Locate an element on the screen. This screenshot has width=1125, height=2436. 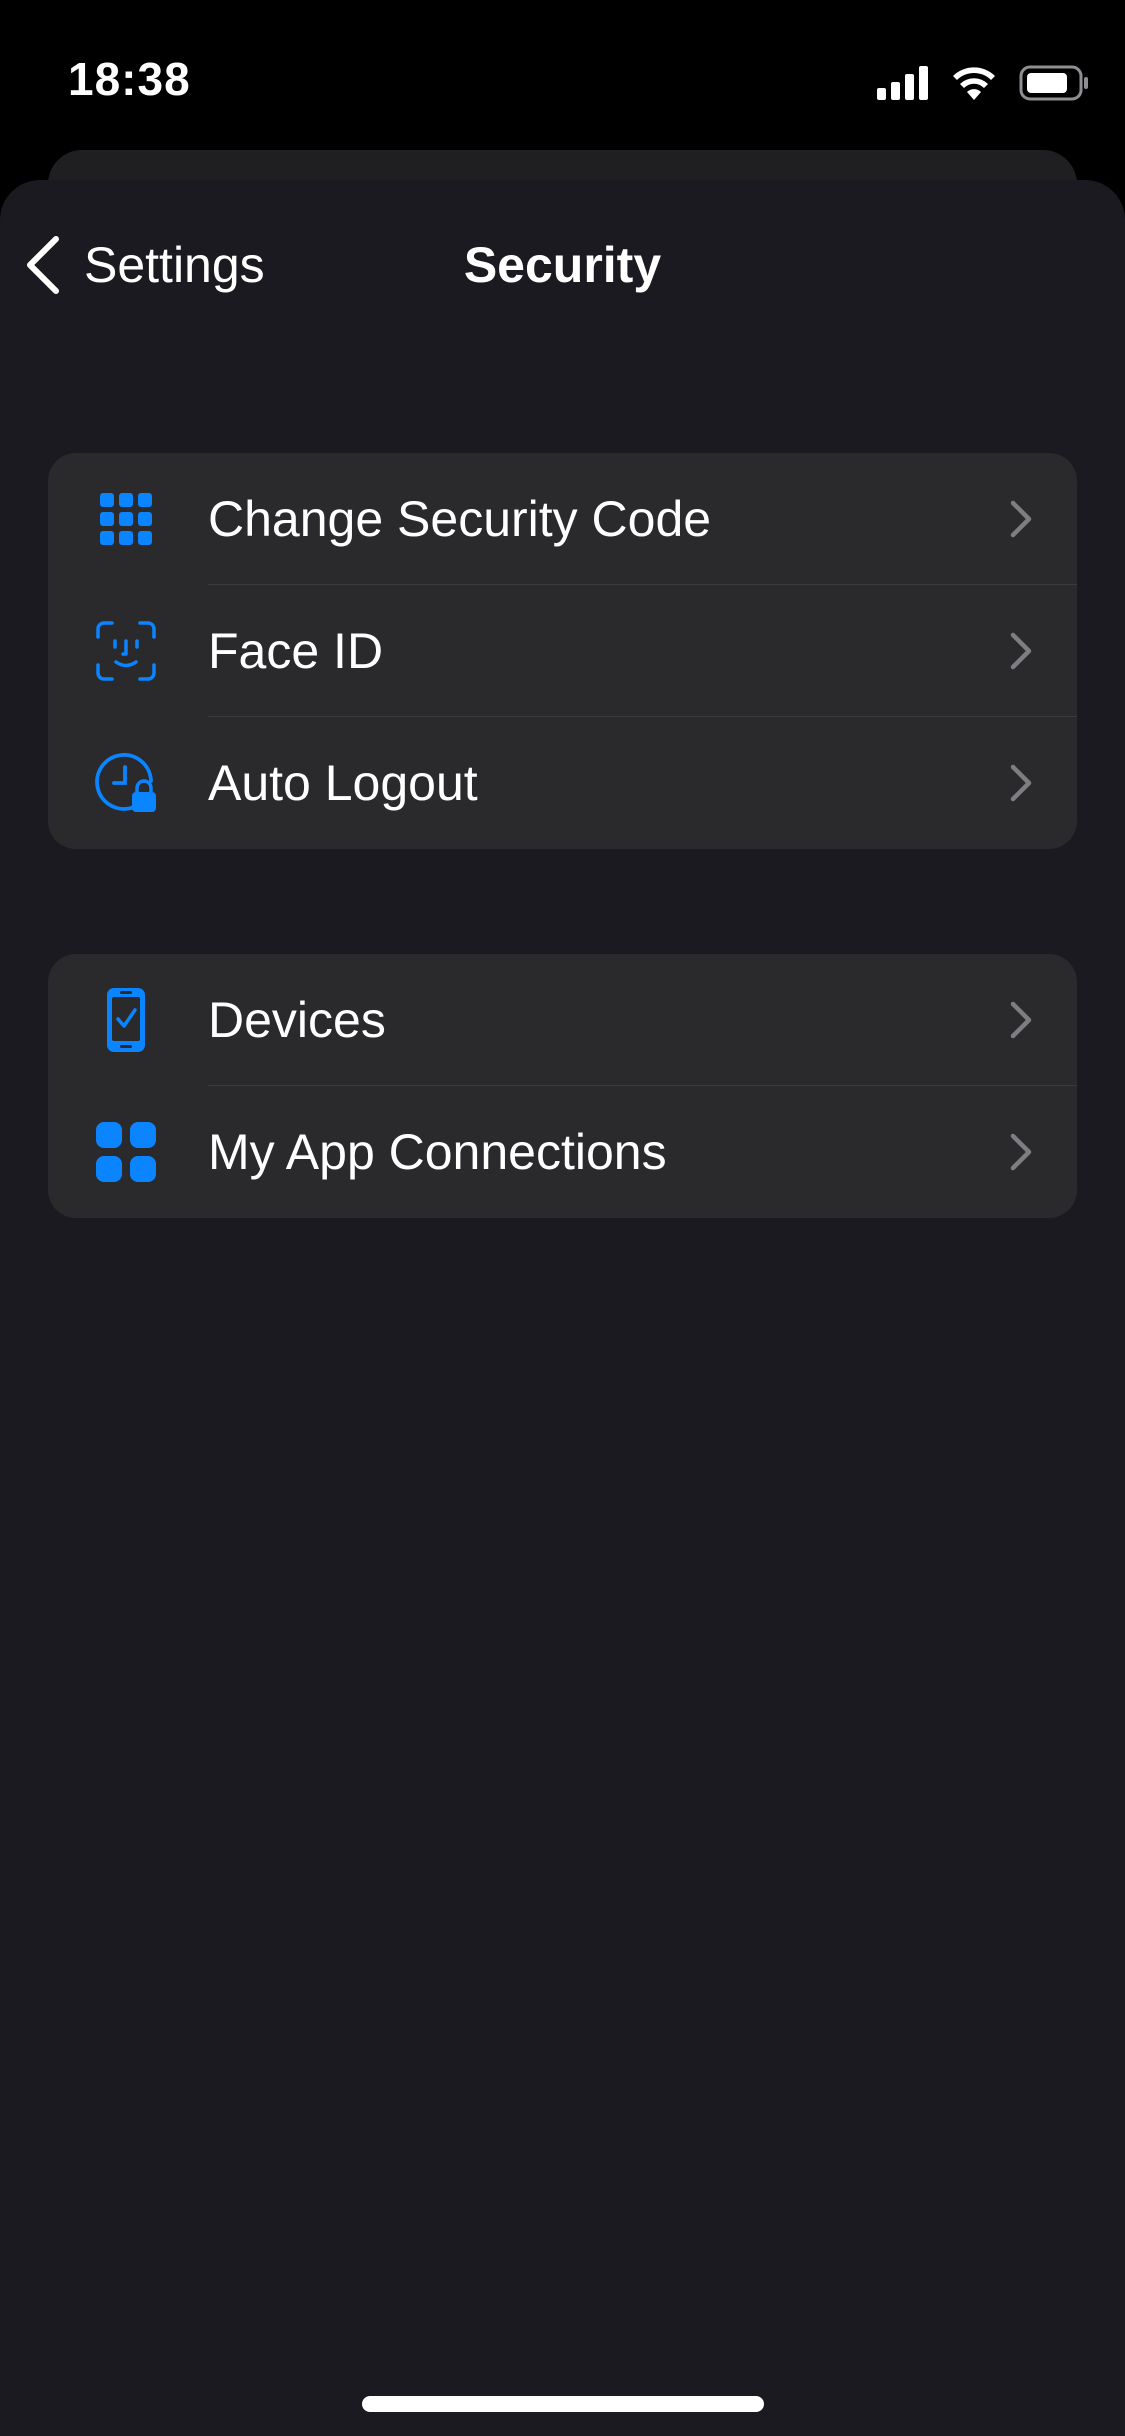
status-icons is located at coordinates (983, 83).